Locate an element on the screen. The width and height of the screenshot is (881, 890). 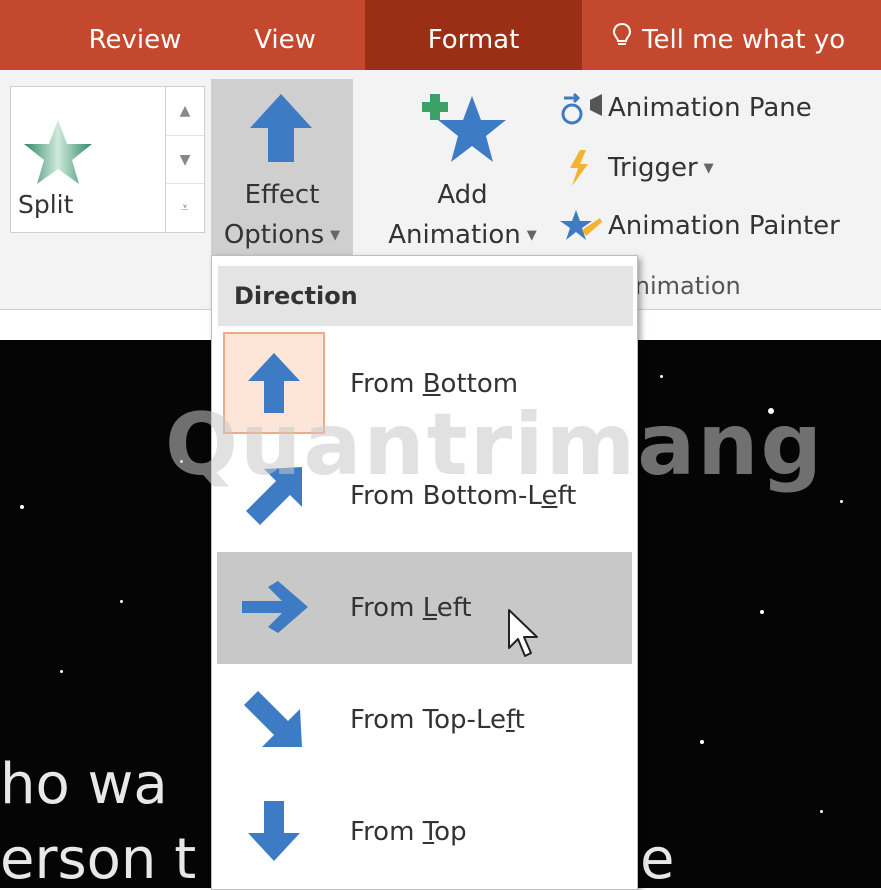
trigger-button: Trigger ▼ is located at coordinates (637, 168).